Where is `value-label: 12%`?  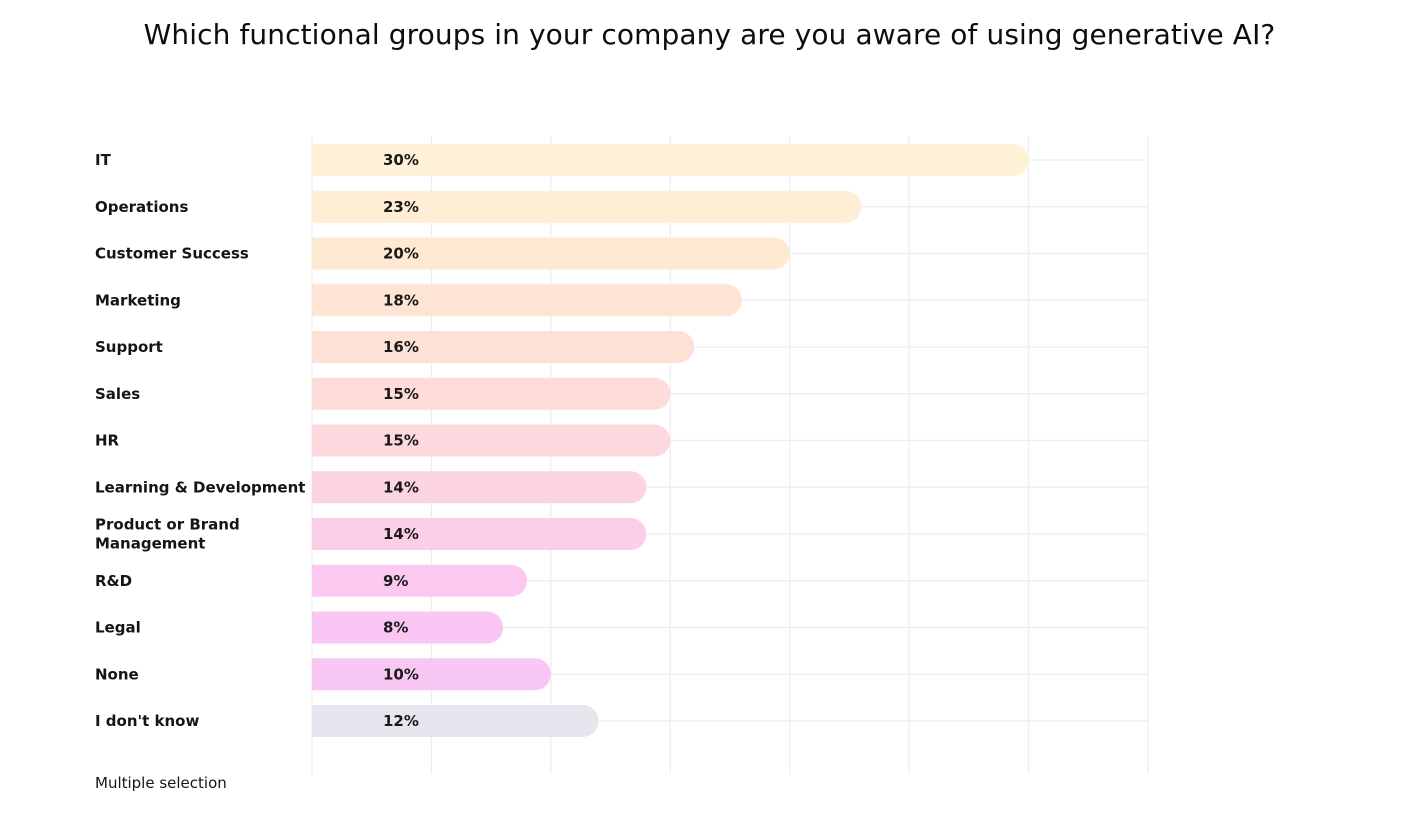 value-label: 12% is located at coordinates (401, 721).